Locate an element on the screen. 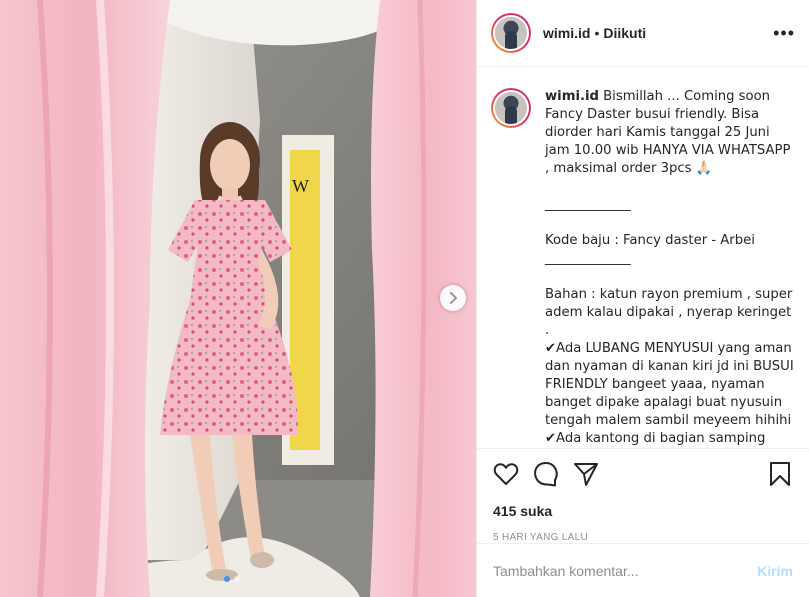  svg-text: W is located at coordinates (300, 186).